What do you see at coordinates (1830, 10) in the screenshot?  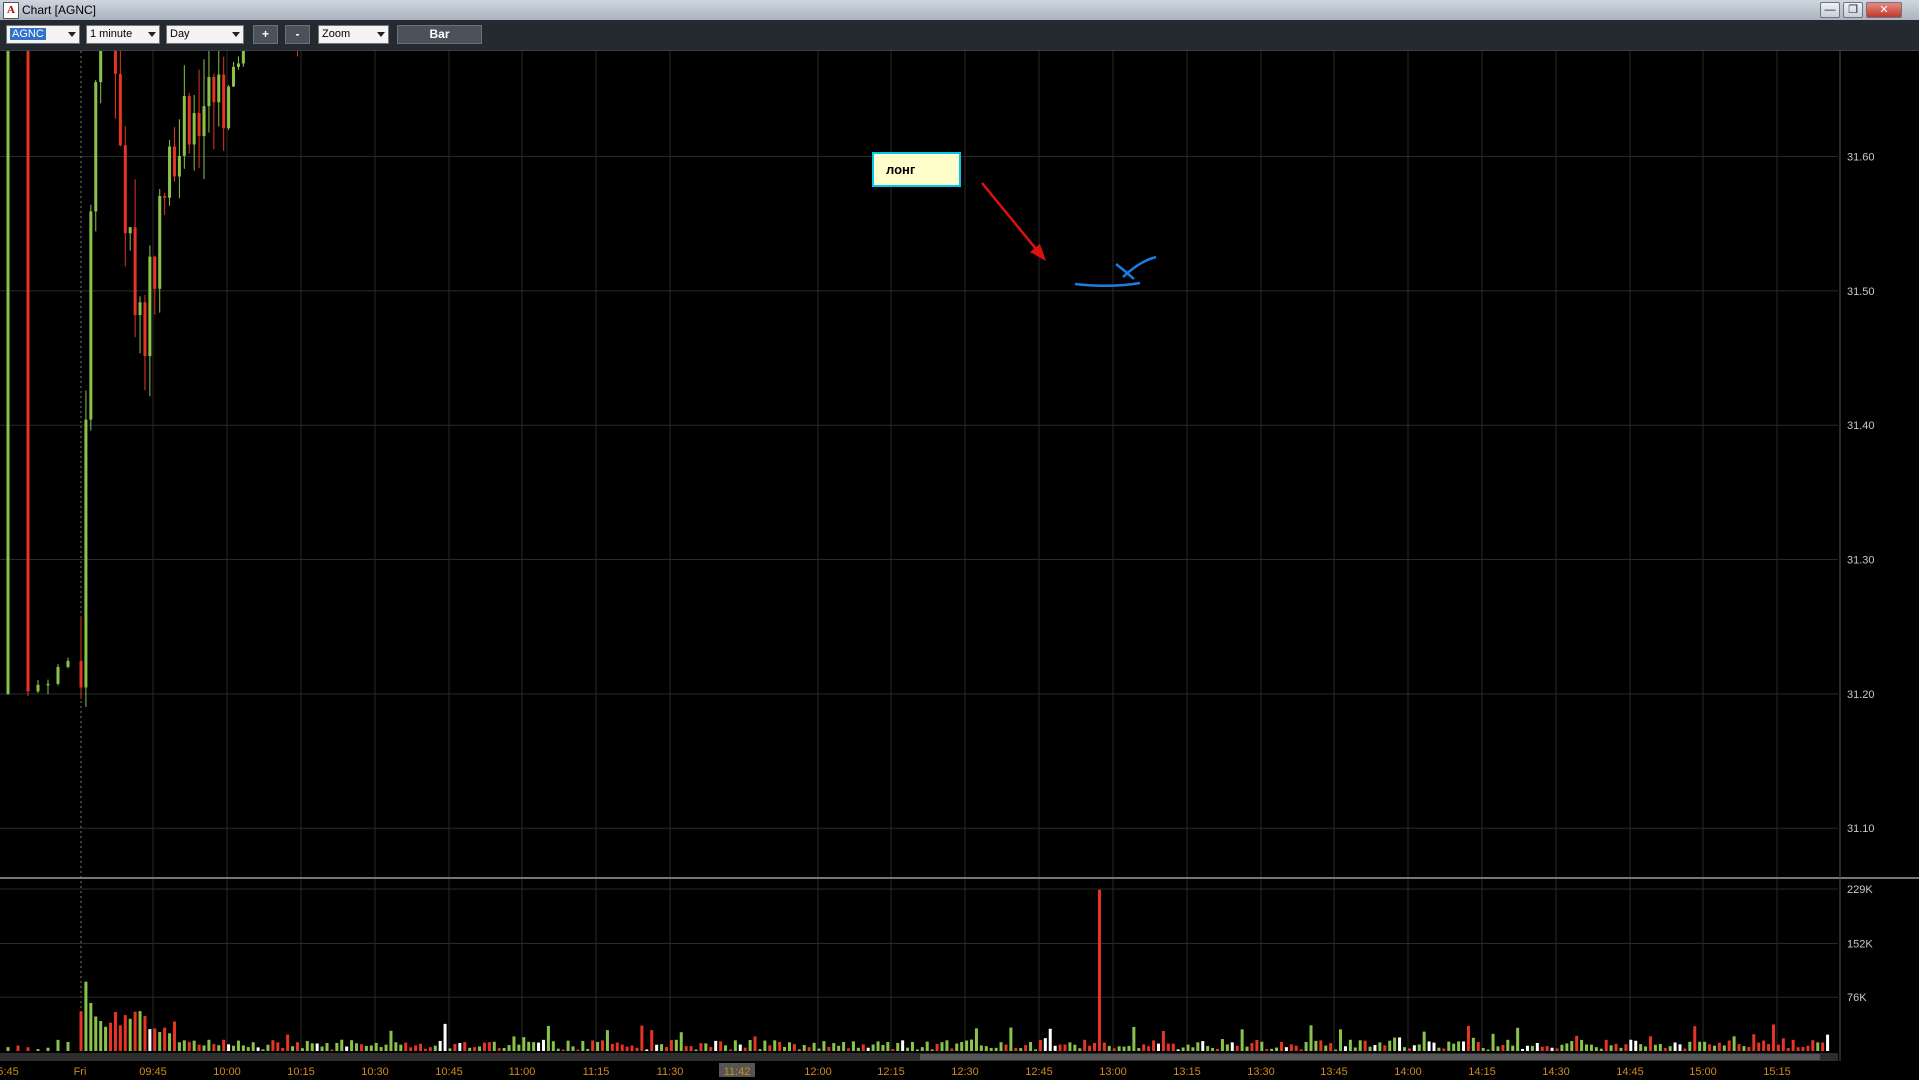 I see `minimize-button: —` at bounding box center [1830, 10].